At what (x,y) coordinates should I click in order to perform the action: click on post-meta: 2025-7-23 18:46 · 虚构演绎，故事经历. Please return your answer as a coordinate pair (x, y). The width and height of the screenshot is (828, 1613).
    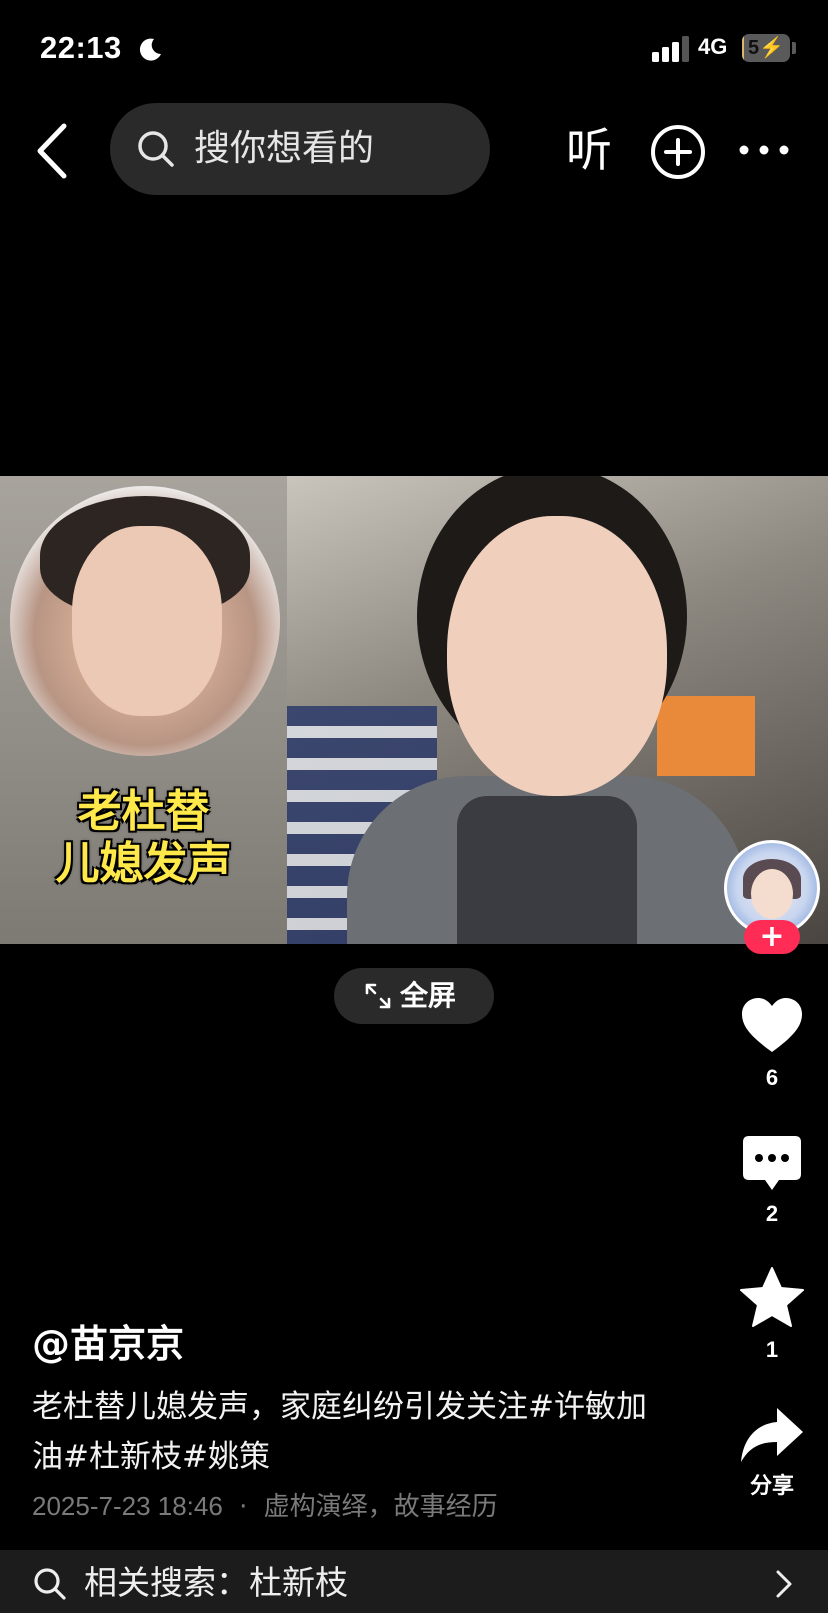
    Looking at the image, I should click on (265, 1506).